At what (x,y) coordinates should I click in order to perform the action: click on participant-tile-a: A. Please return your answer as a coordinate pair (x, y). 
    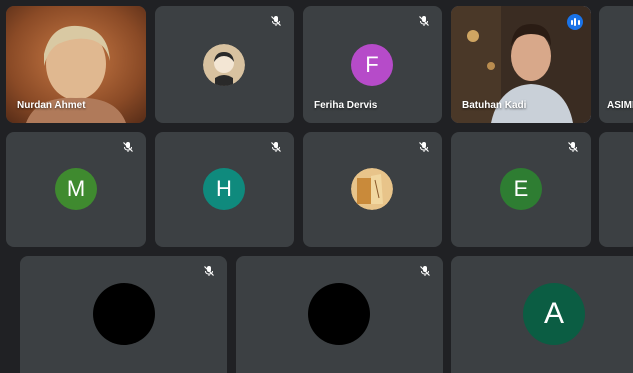
    Looking at the image, I should click on (542, 314).